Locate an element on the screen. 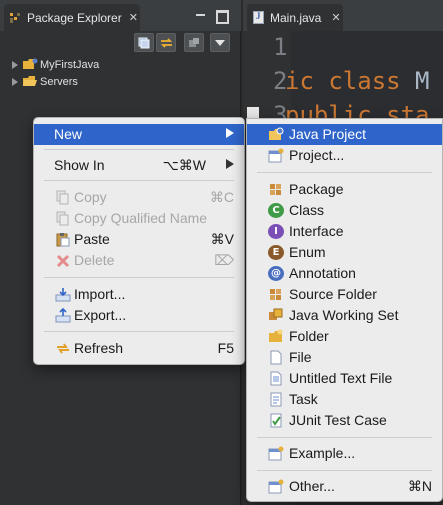 Image resolution: width=443 pixels, height=505 pixels. submenu-item-untitled-text-file: Untitled Text File is located at coordinates (344, 378).